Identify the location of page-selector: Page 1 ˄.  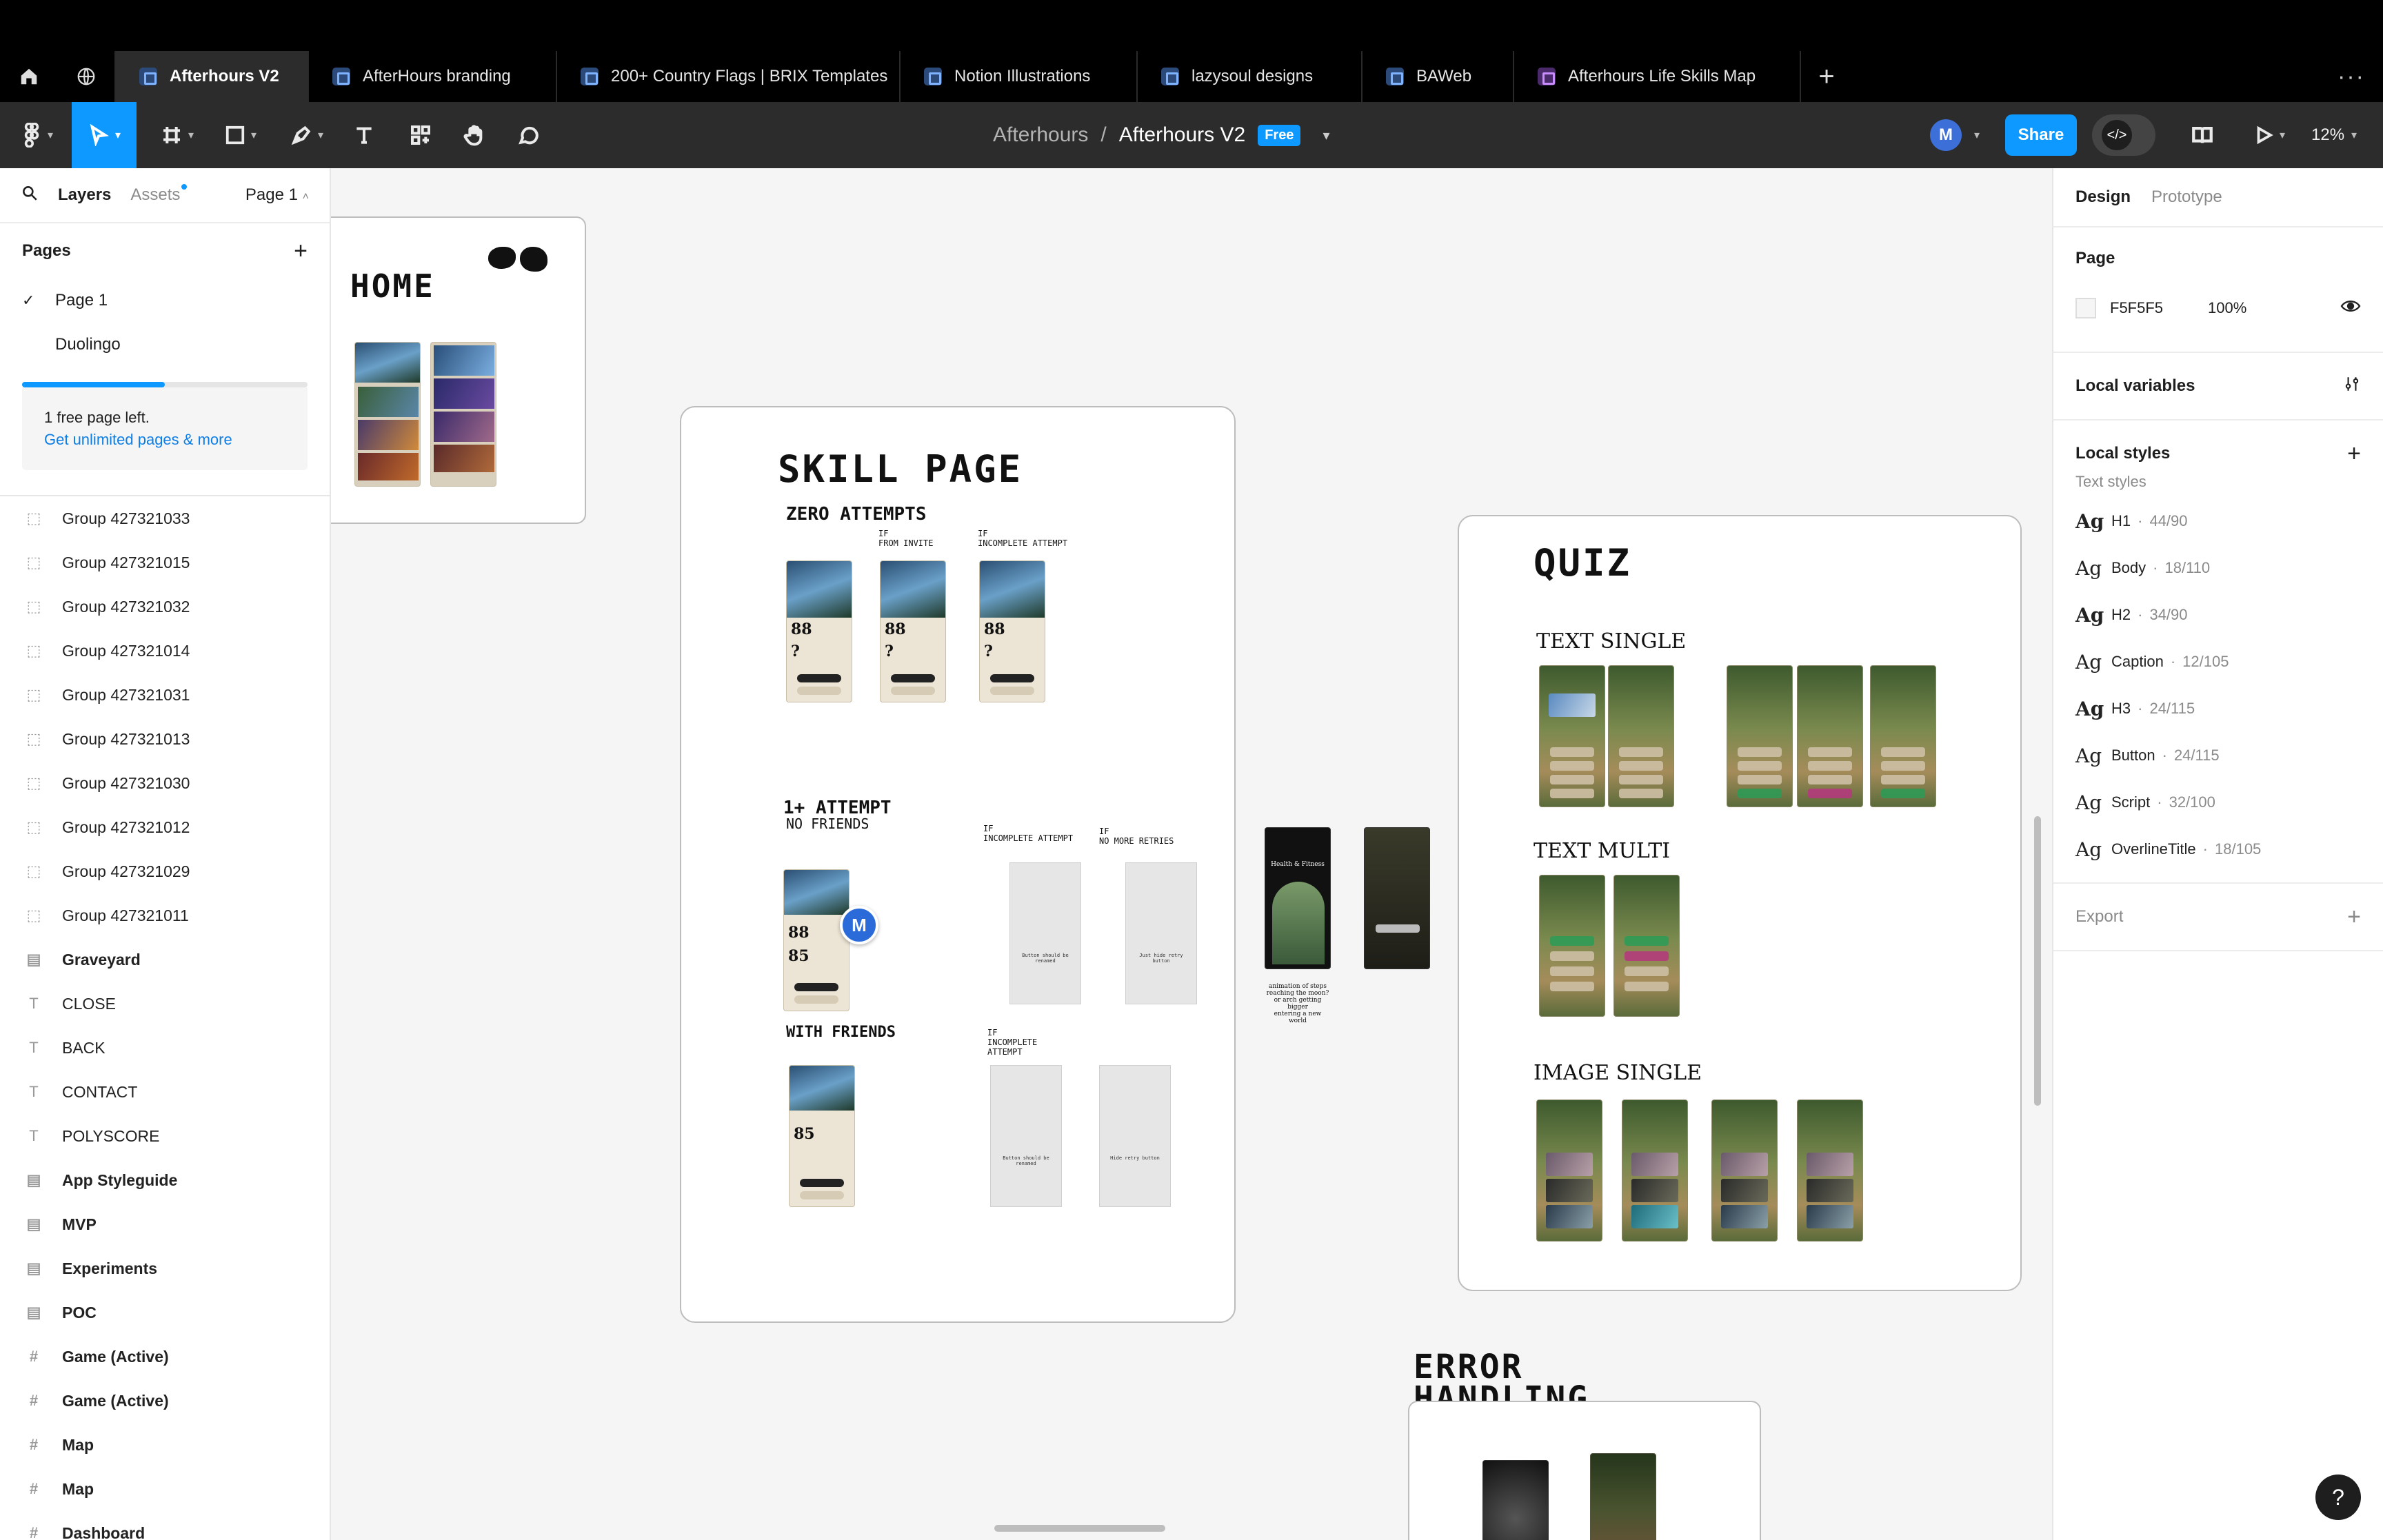
(277, 195).